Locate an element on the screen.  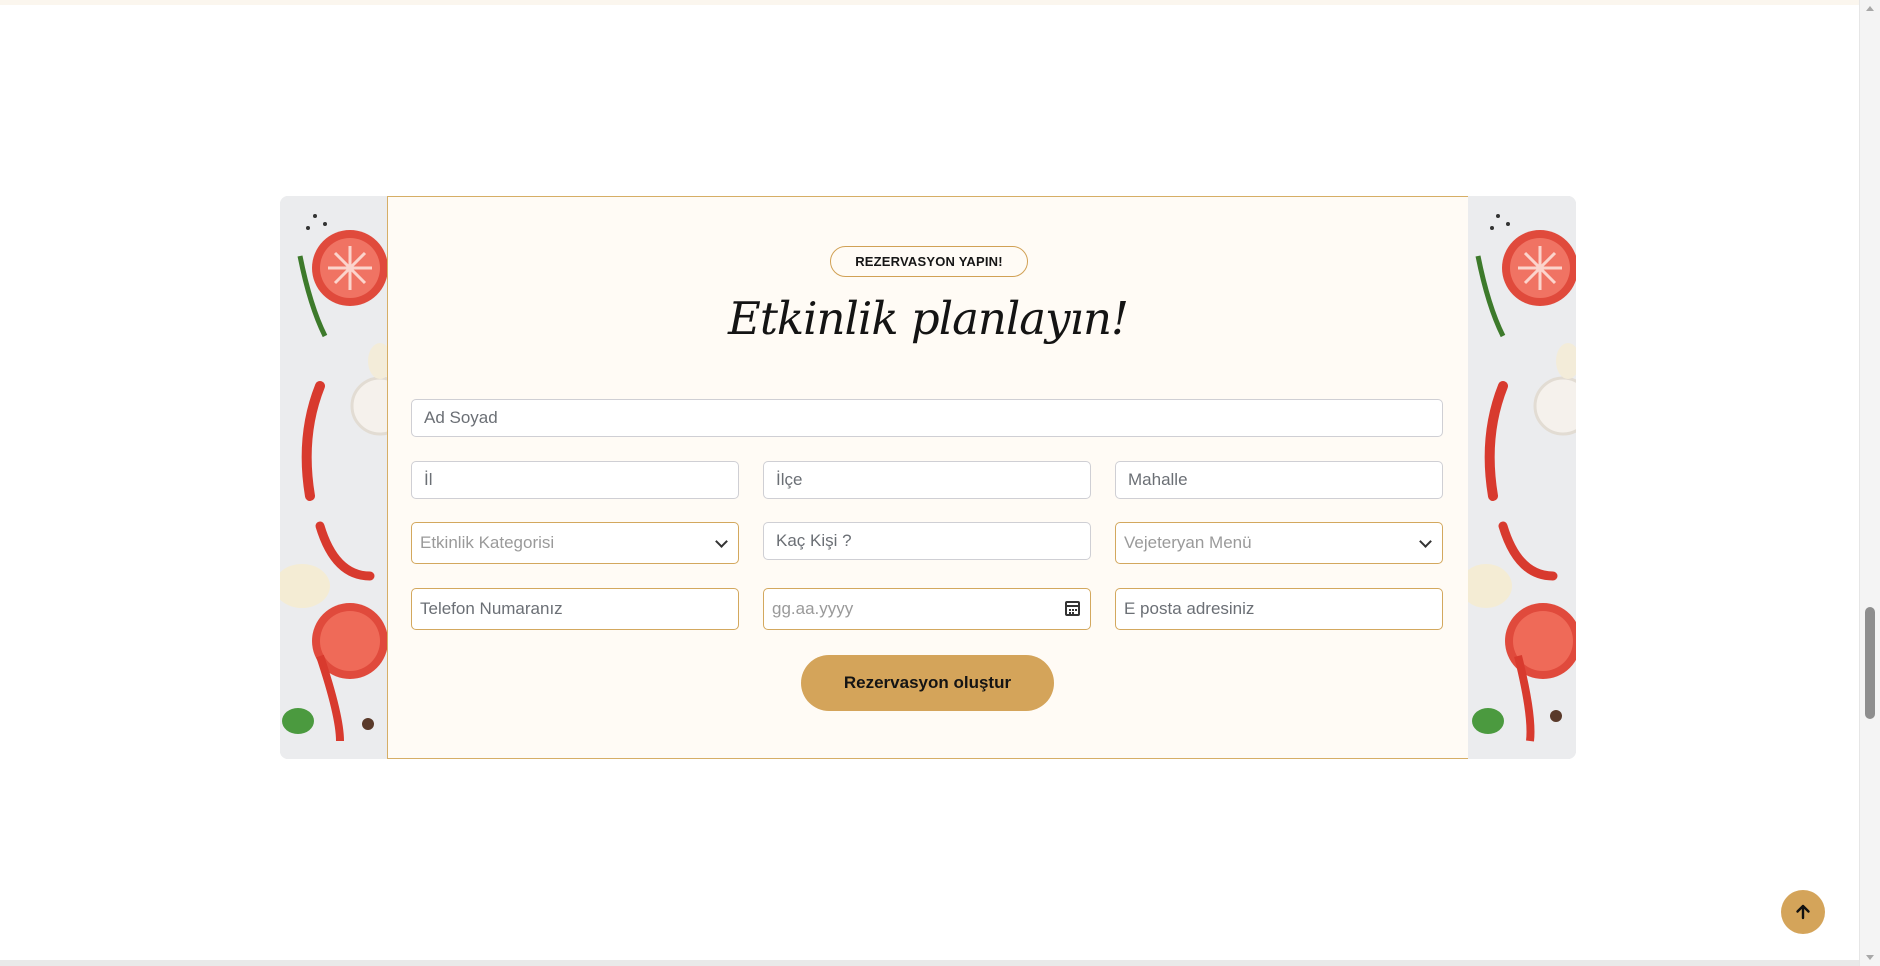
date-placeholder: gg.aa.yyyy is located at coordinates (813, 608).